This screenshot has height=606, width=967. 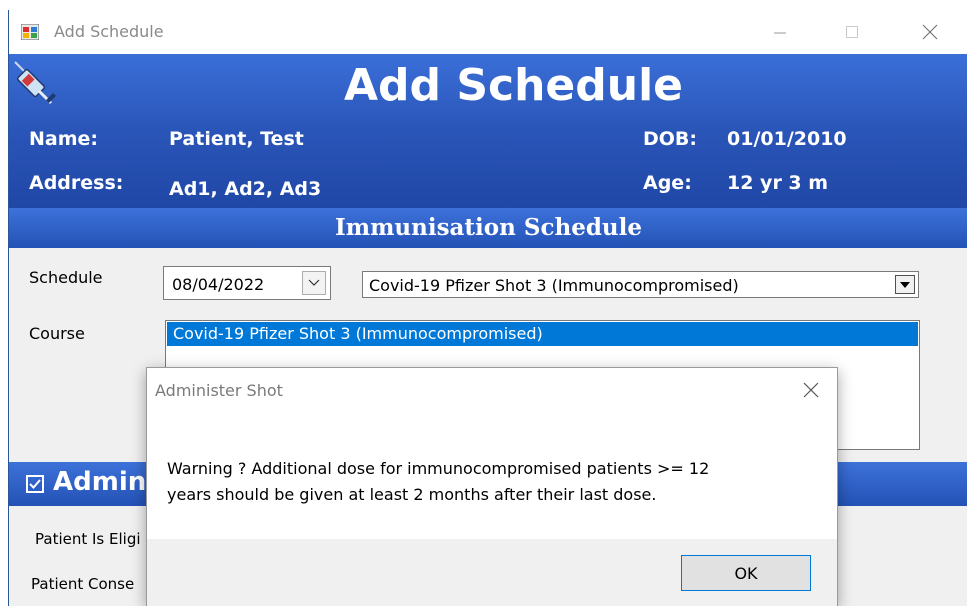 What do you see at coordinates (64, 139) in the screenshot?
I see `name-label: Name:` at bounding box center [64, 139].